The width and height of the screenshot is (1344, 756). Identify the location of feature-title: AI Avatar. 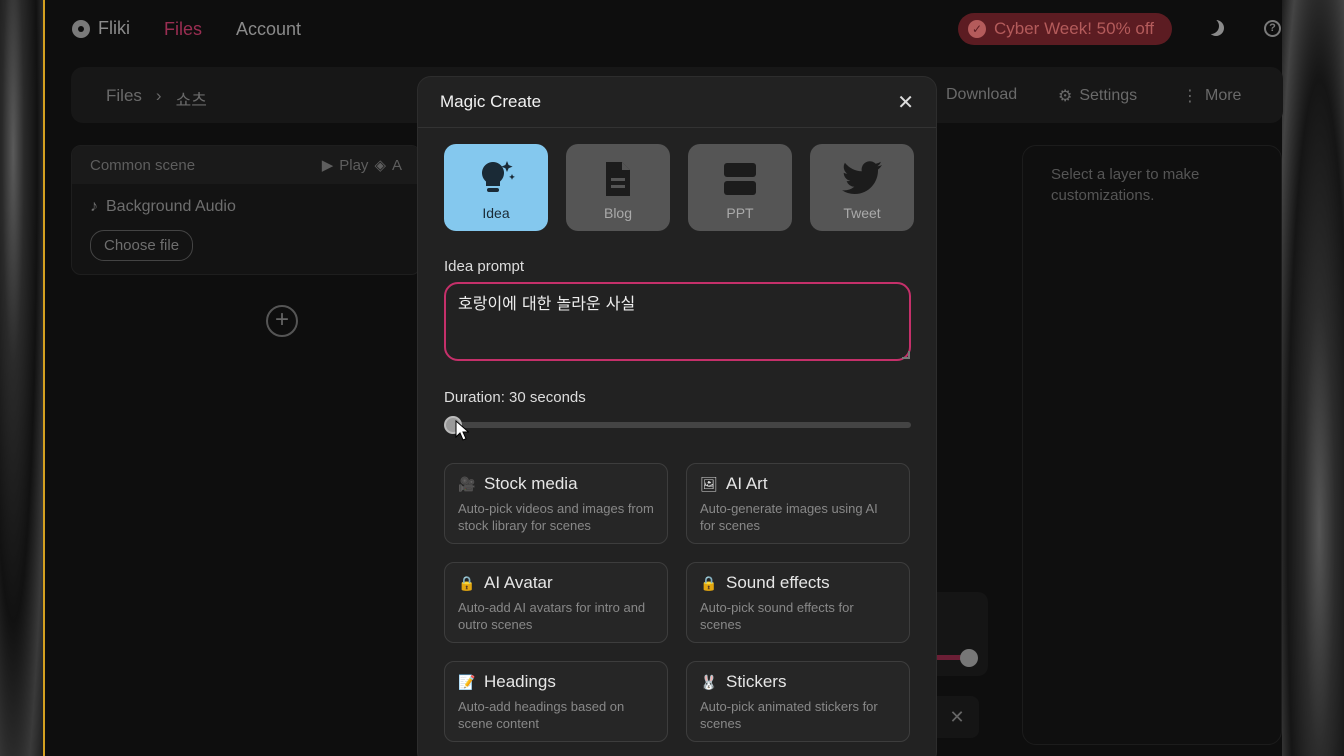
(518, 582).